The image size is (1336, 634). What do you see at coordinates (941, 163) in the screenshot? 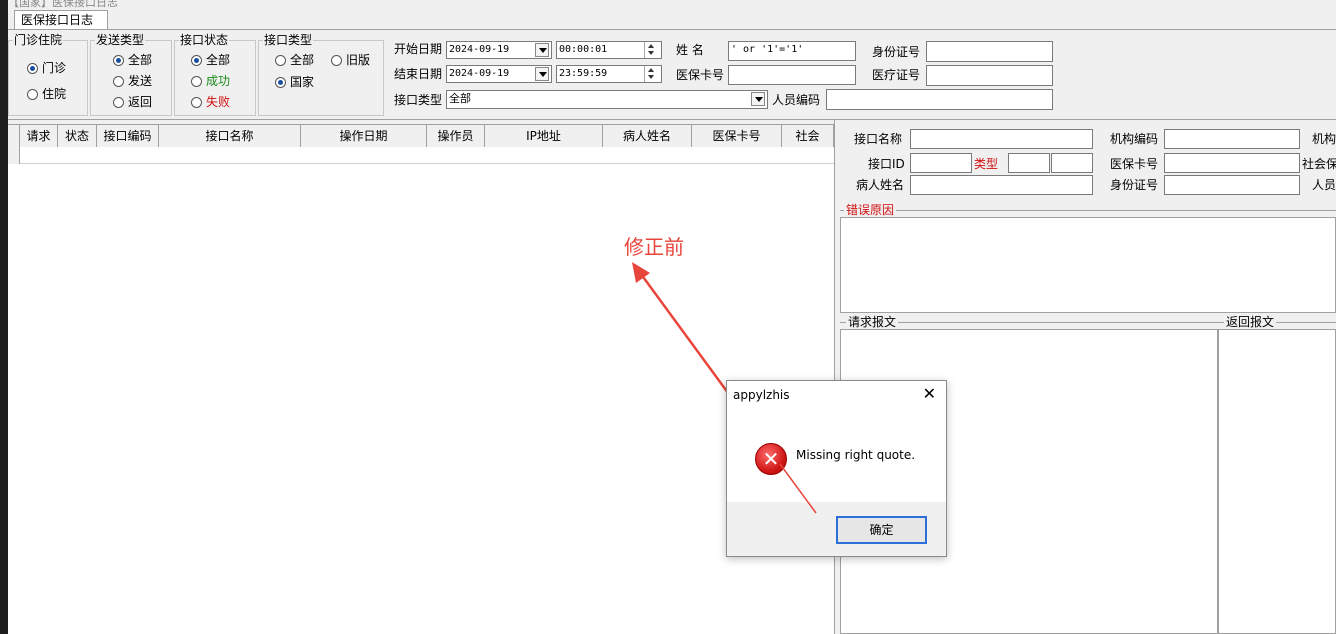
I see `detail-iface-id-input` at bounding box center [941, 163].